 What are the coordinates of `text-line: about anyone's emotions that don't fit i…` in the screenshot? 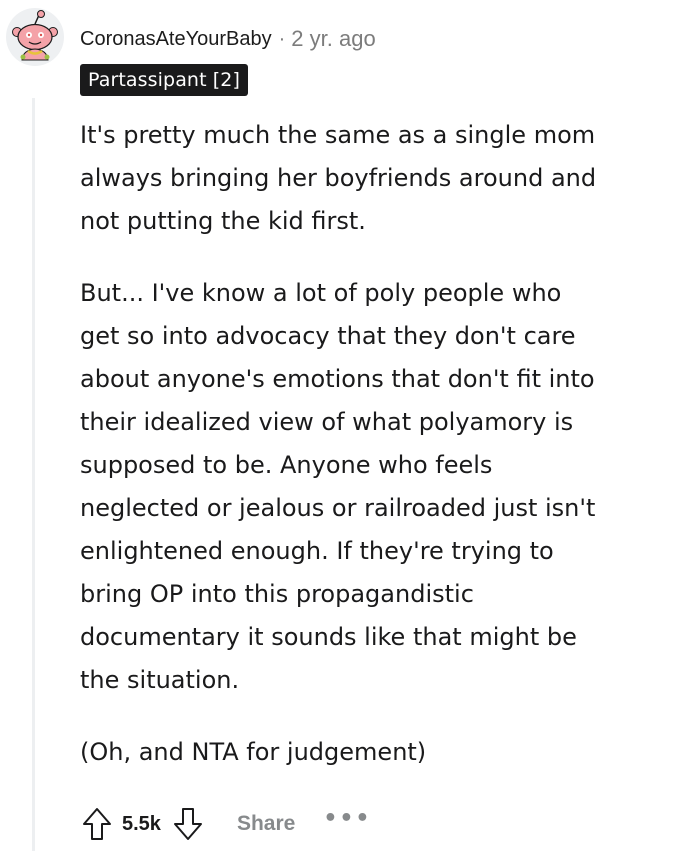 It's located at (337, 379).